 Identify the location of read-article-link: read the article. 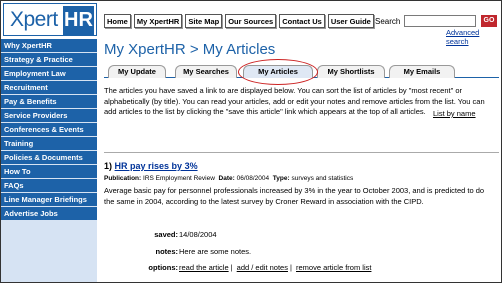
(204, 267).